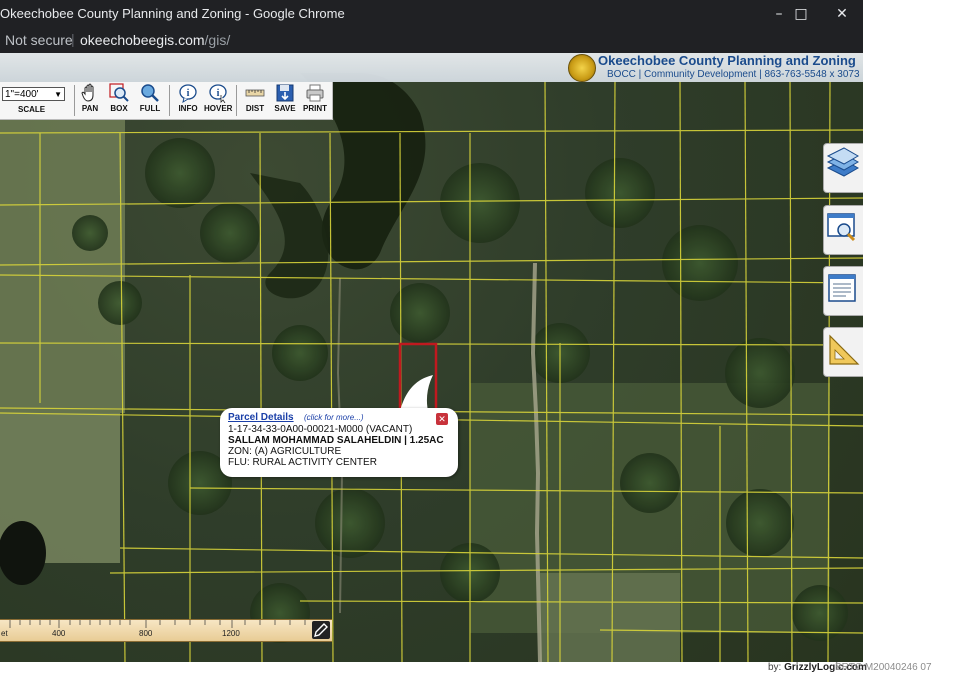 The height and width of the screenshot is (674, 960). Describe the element at coordinates (261, 417) in the screenshot. I see `parcel-details-link: Parcel Details` at that location.